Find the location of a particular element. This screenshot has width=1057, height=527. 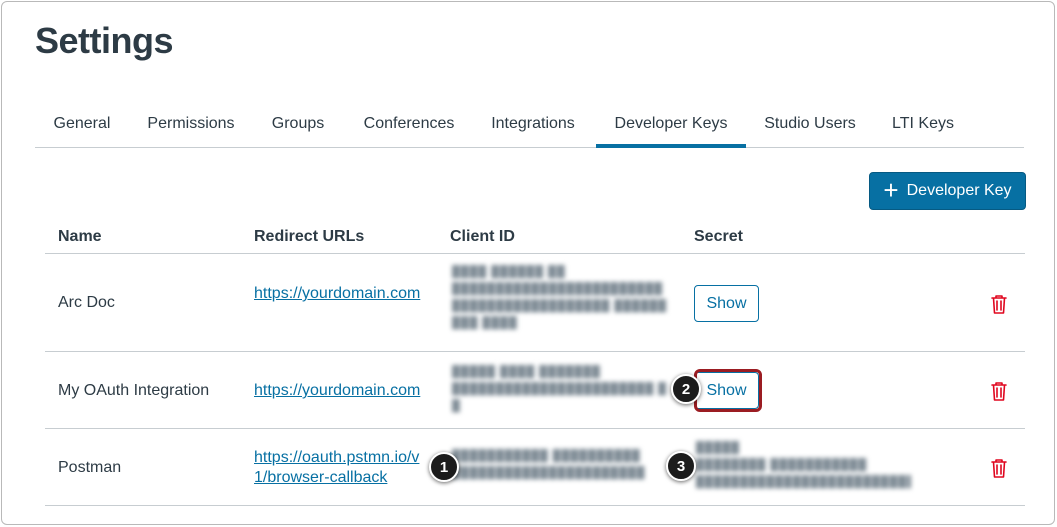

row-name: My OAuth Integration is located at coordinates (134, 390).